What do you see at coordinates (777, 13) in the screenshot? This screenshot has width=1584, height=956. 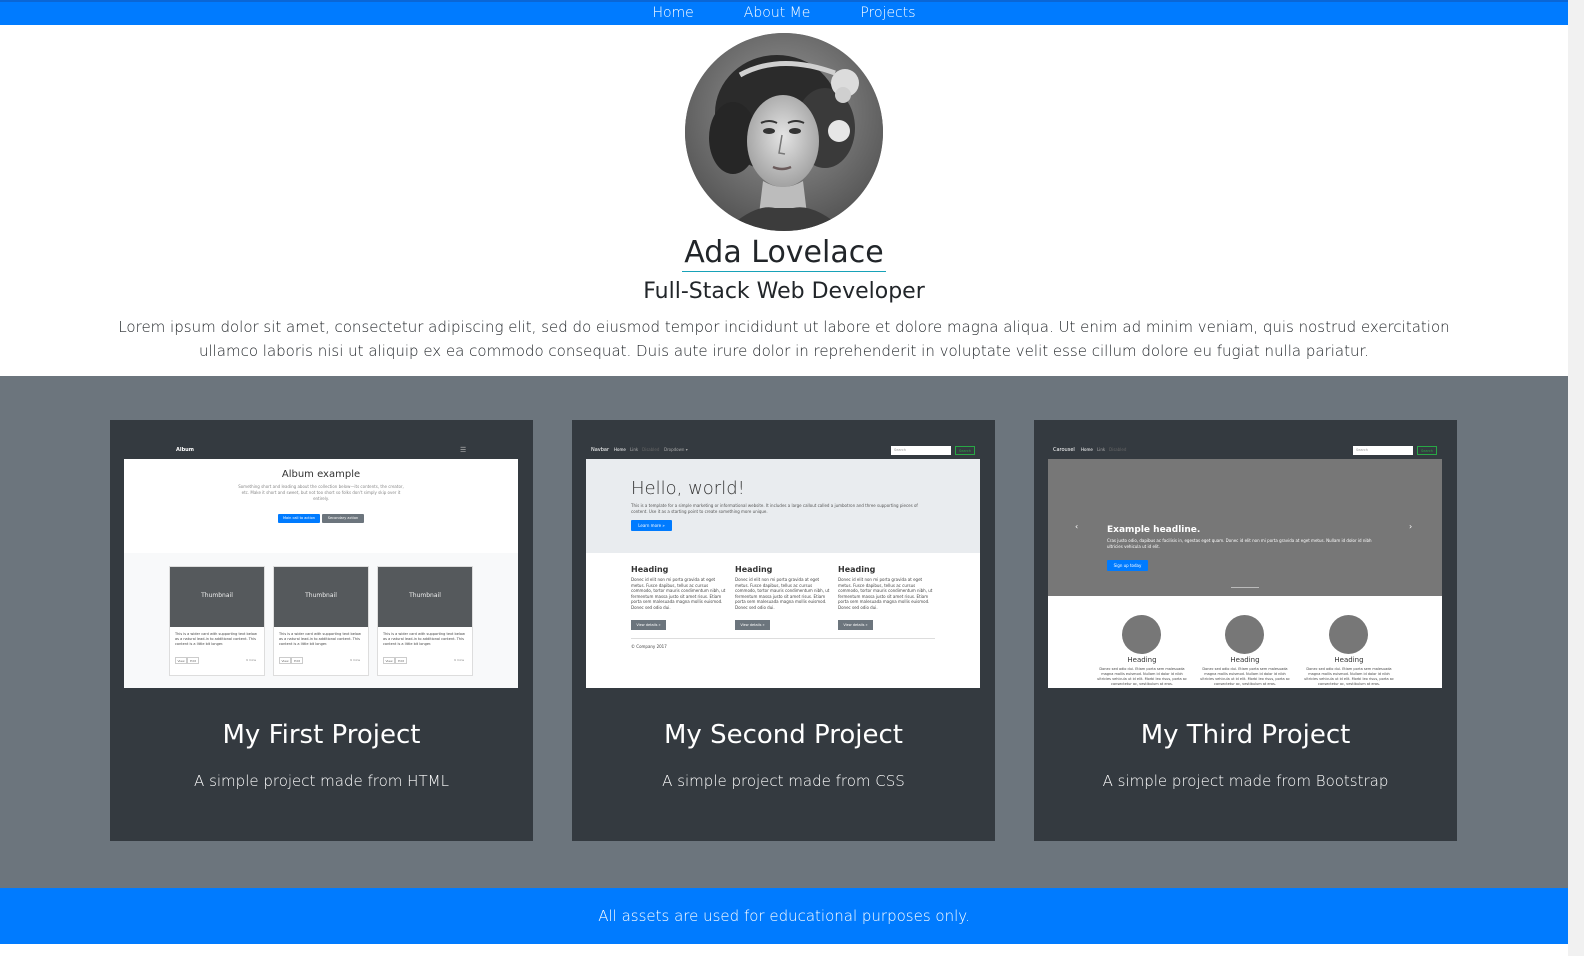 I see `nav-about-link: About Me` at bounding box center [777, 13].